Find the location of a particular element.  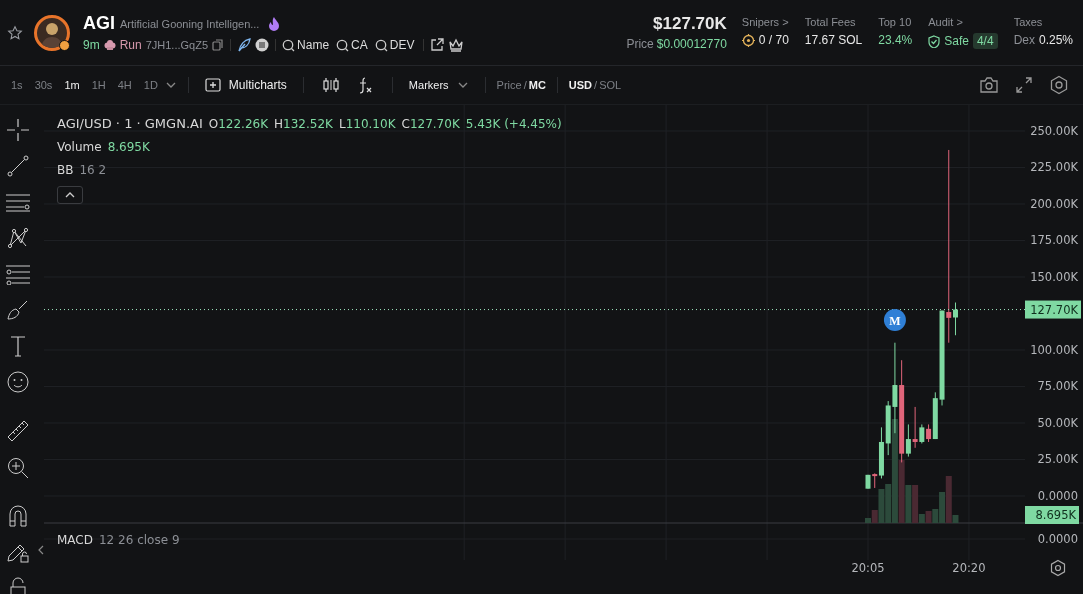

crown-icon is located at coordinates (456, 45).